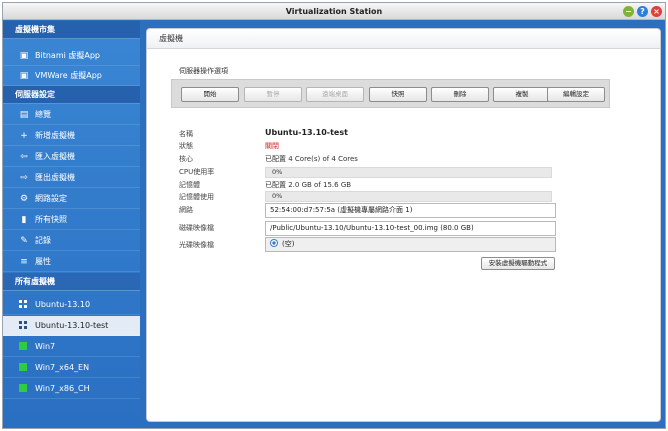 This screenshot has width=668, height=431. I want to click on memory-usage-bar: 0%, so click(408, 196).